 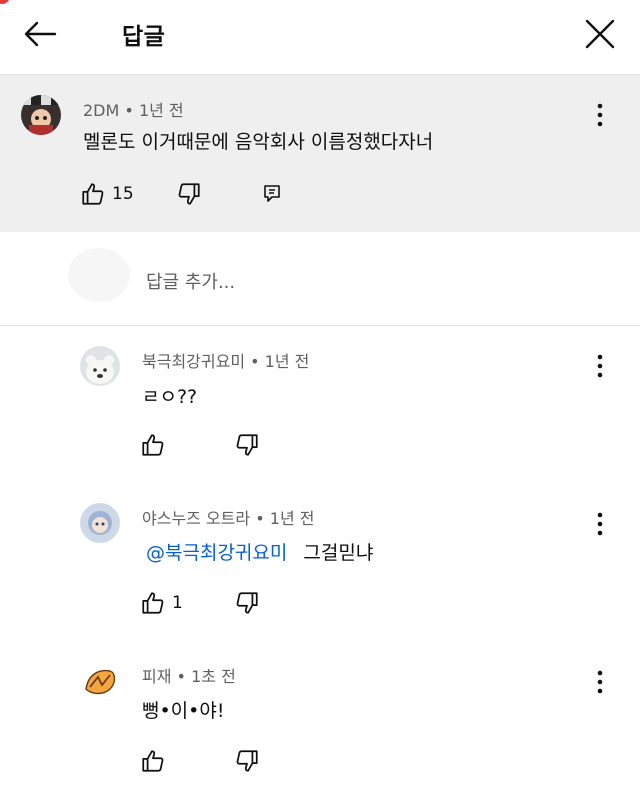 What do you see at coordinates (213, 676) in the screenshot?
I see `reply-time: 1초 전` at bounding box center [213, 676].